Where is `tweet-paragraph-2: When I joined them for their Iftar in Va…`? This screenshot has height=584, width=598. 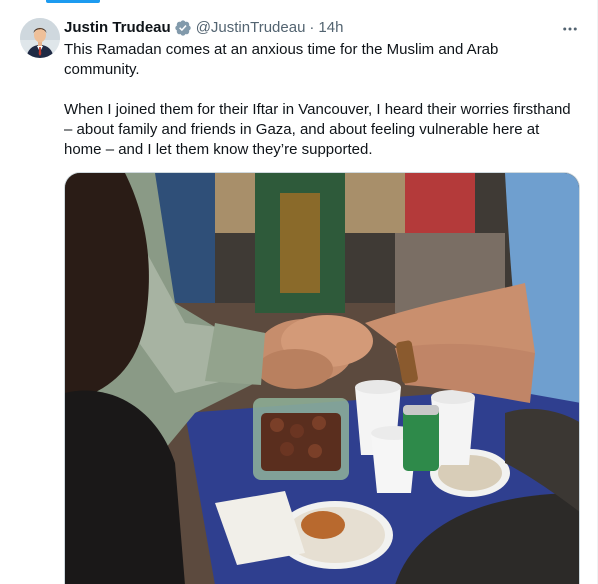
tweet-paragraph-2: When I joined them for their Iftar in Va… is located at coordinates (317, 129).